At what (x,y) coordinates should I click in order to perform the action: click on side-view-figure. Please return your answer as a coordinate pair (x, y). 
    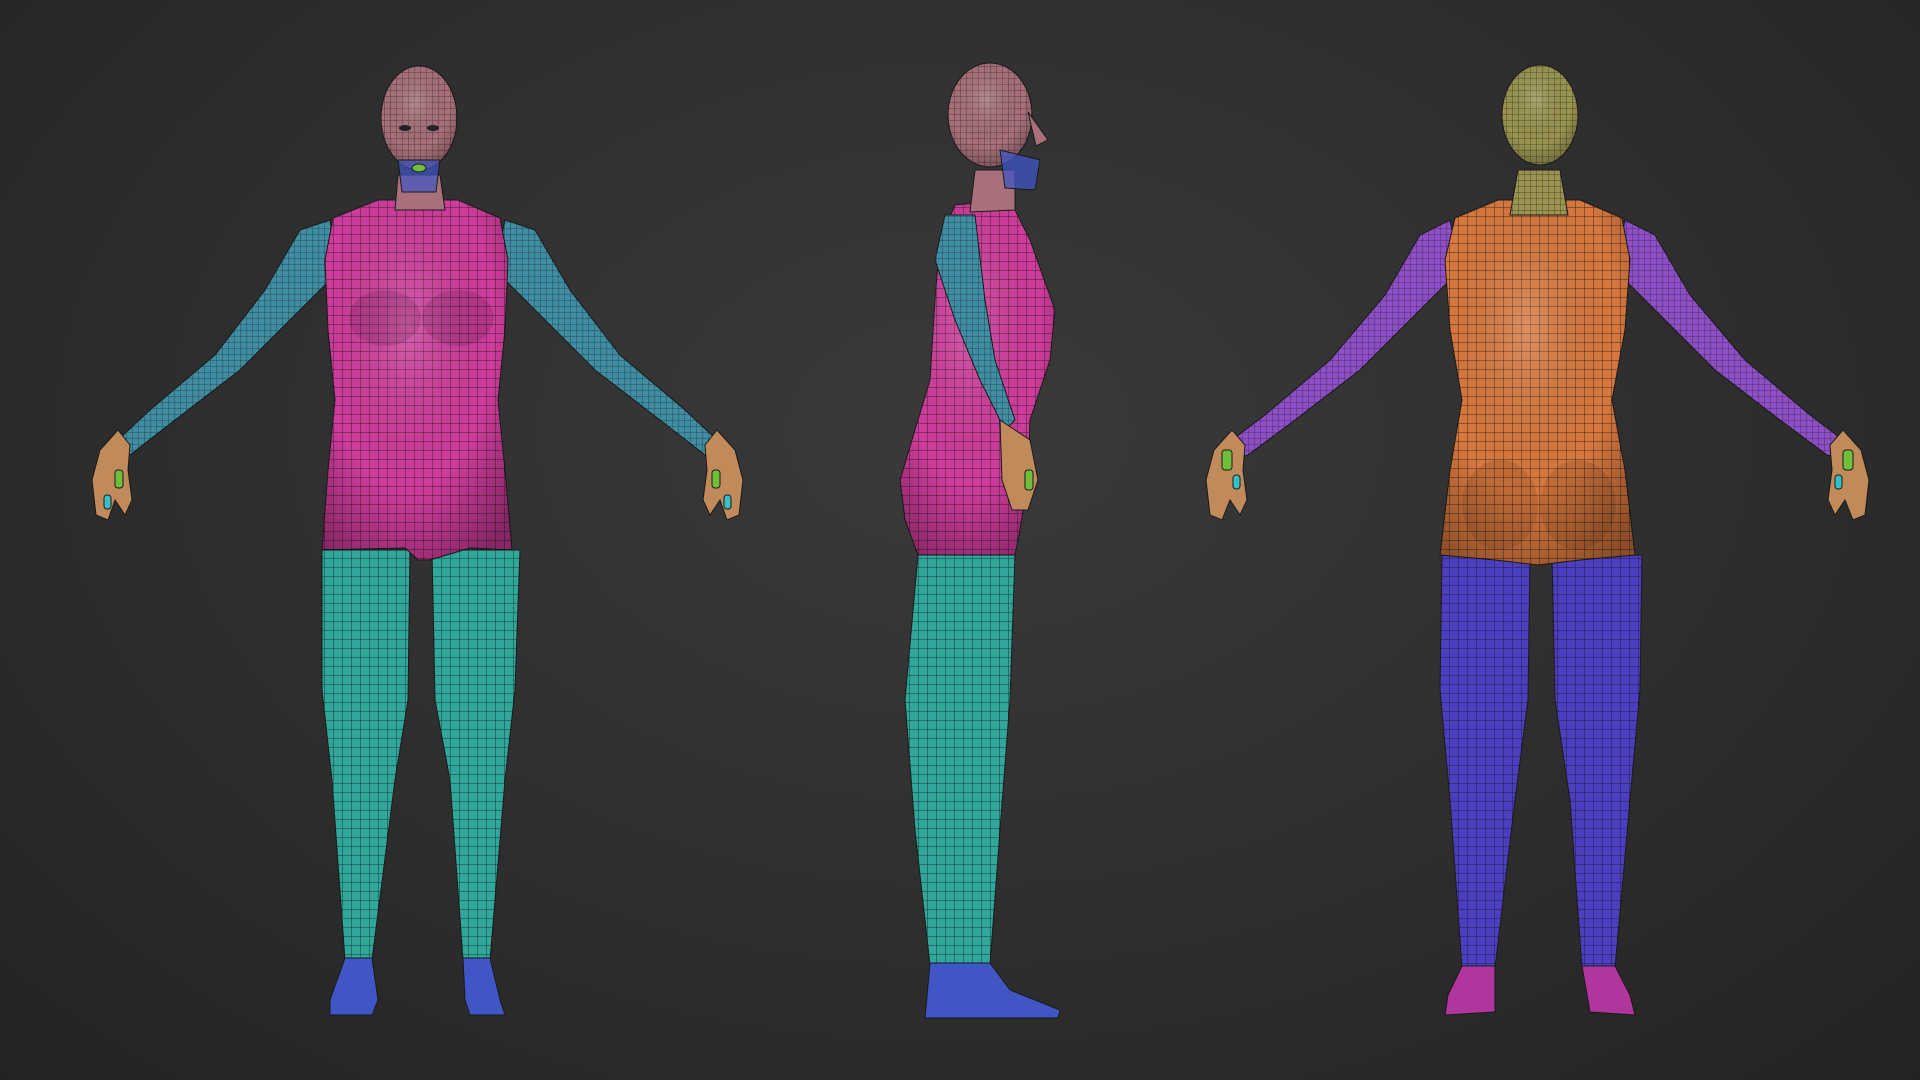
    Looking at the image, I should click on (980, 540).